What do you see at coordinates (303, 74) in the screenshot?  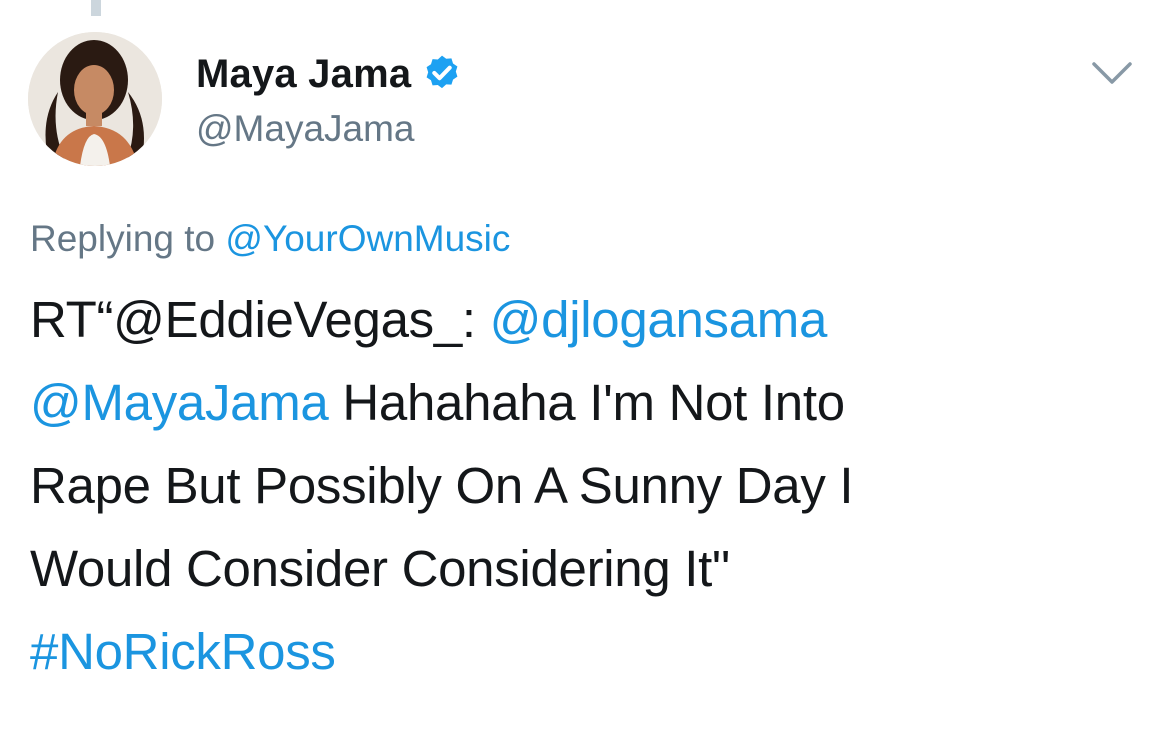 I see `author-display-name: Maya Jama` at bounding box center [303, 74].